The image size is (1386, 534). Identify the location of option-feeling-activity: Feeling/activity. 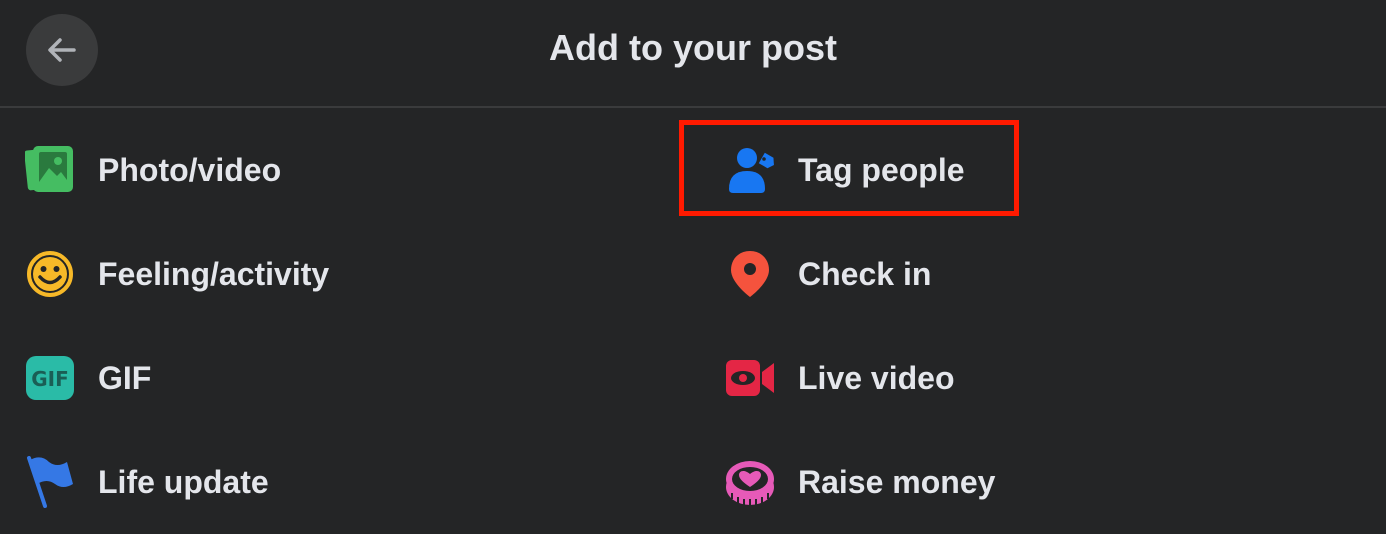
(176, 274).